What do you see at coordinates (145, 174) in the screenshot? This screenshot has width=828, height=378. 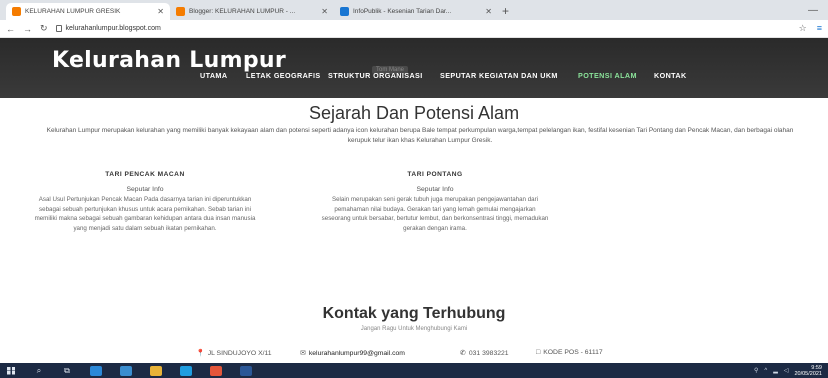 I see `section-heading: TARI PENCAK MACAN` at bounding box center [145, 174].